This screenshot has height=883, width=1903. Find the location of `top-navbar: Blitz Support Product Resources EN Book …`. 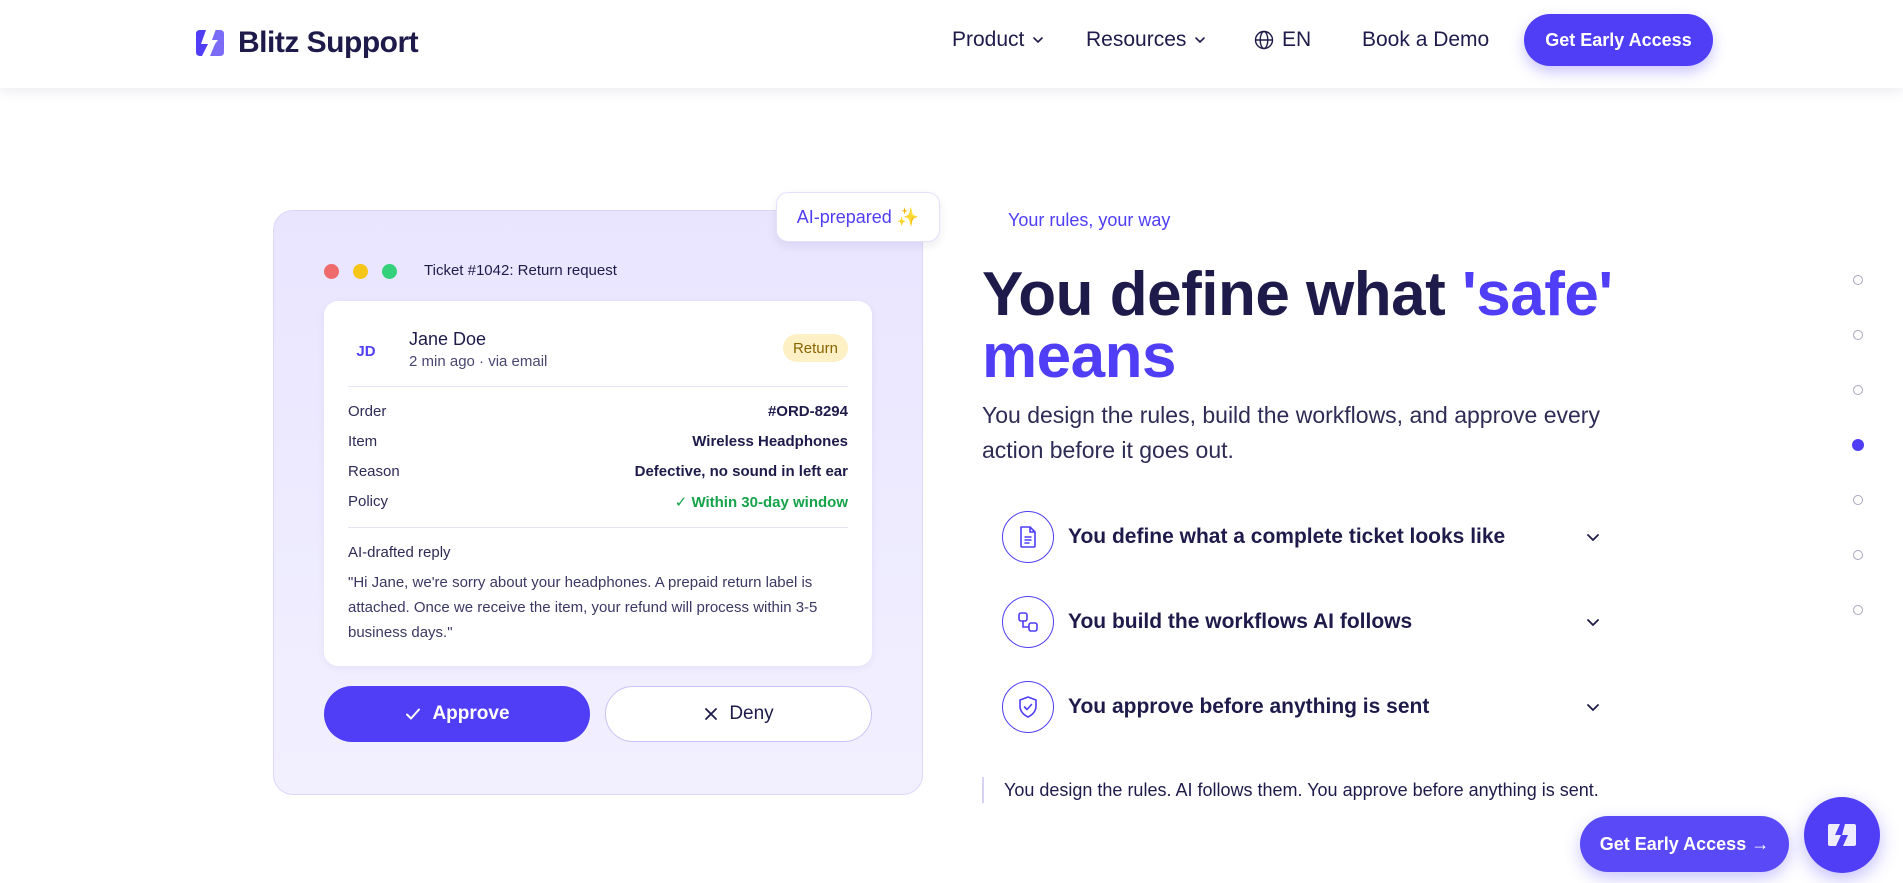

top-navbar: Blitz Support Product Resources EN Book … is located at coordinates (951, 44).